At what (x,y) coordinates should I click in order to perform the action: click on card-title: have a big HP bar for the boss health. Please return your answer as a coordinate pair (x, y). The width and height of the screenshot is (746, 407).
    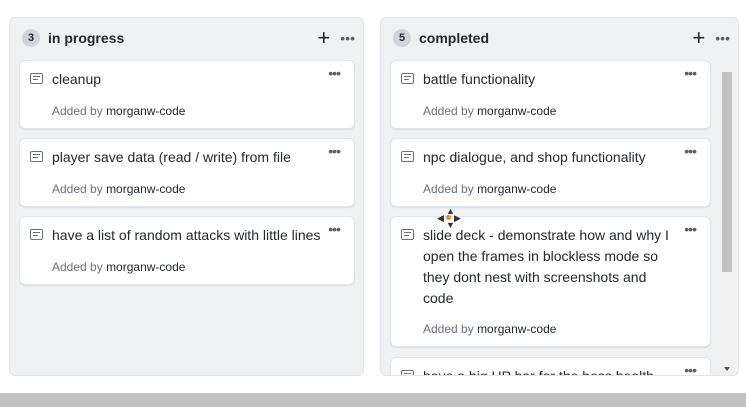
    Looking at the image, I should click on (538, 372).